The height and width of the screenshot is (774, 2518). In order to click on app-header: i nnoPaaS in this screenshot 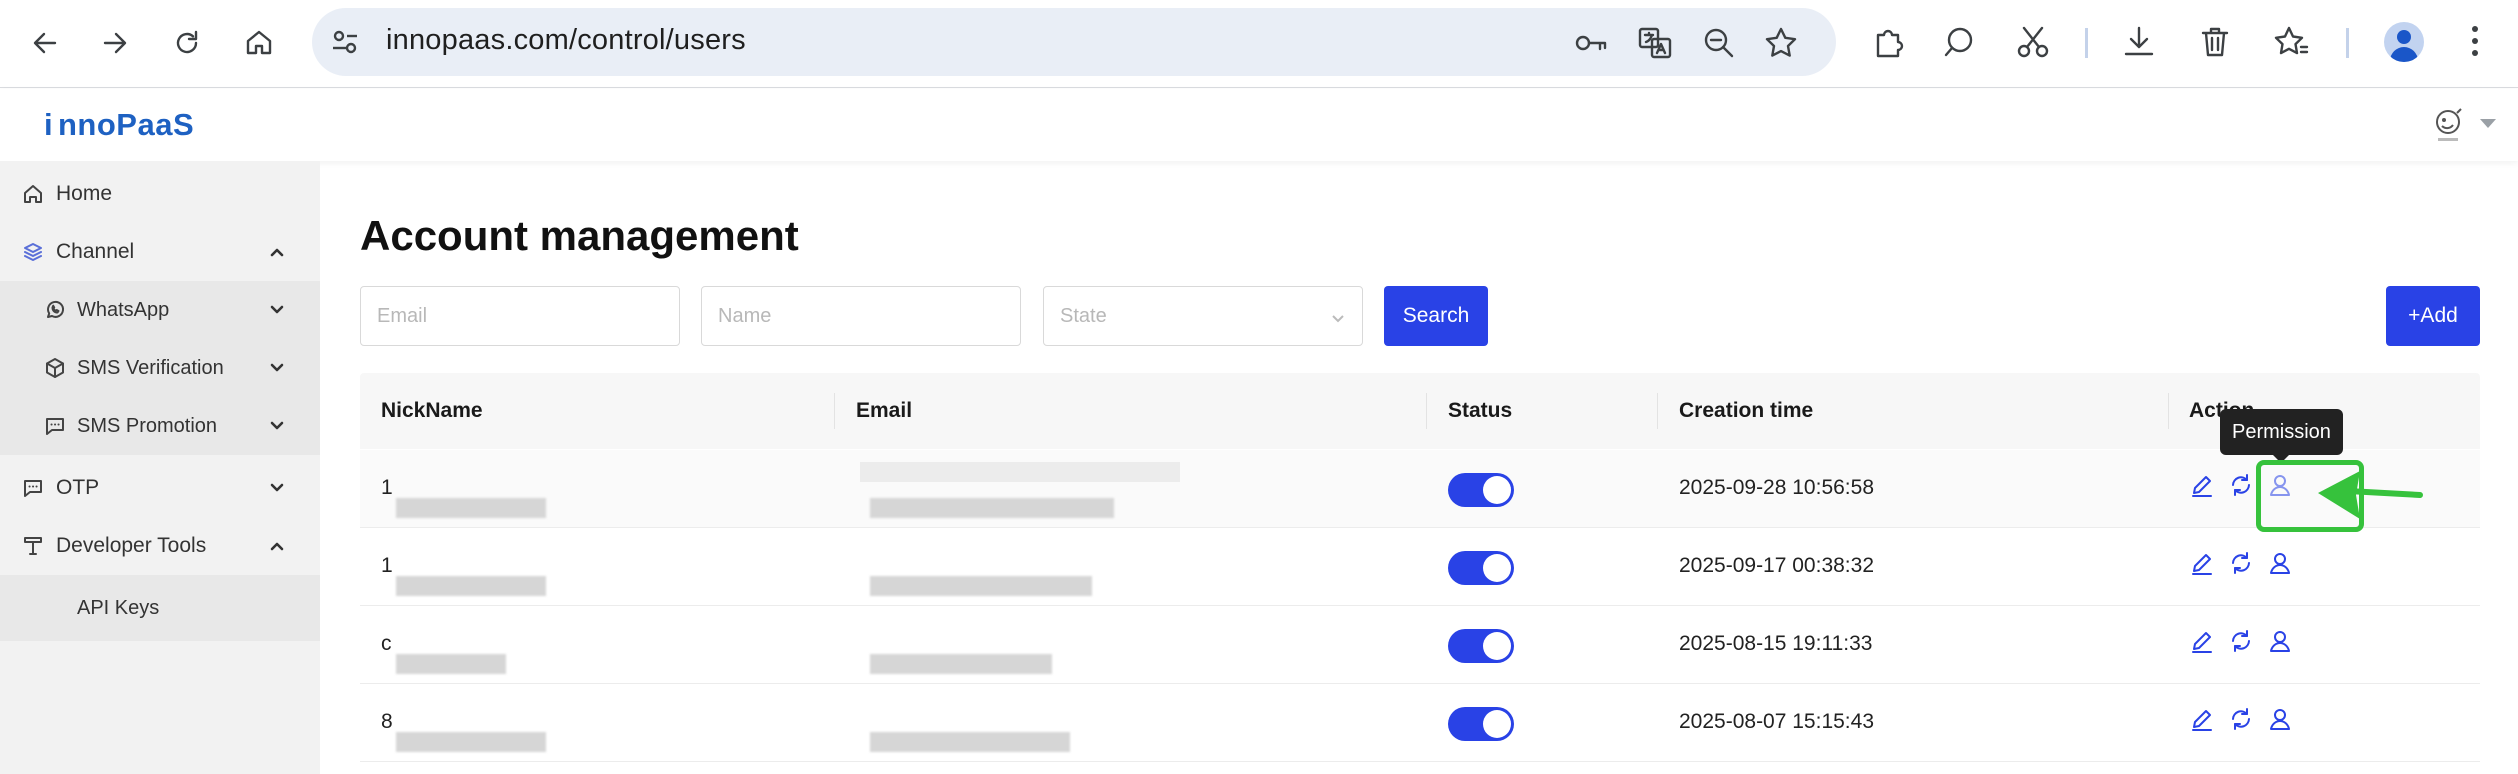, I will do `click(1259, 125)`.